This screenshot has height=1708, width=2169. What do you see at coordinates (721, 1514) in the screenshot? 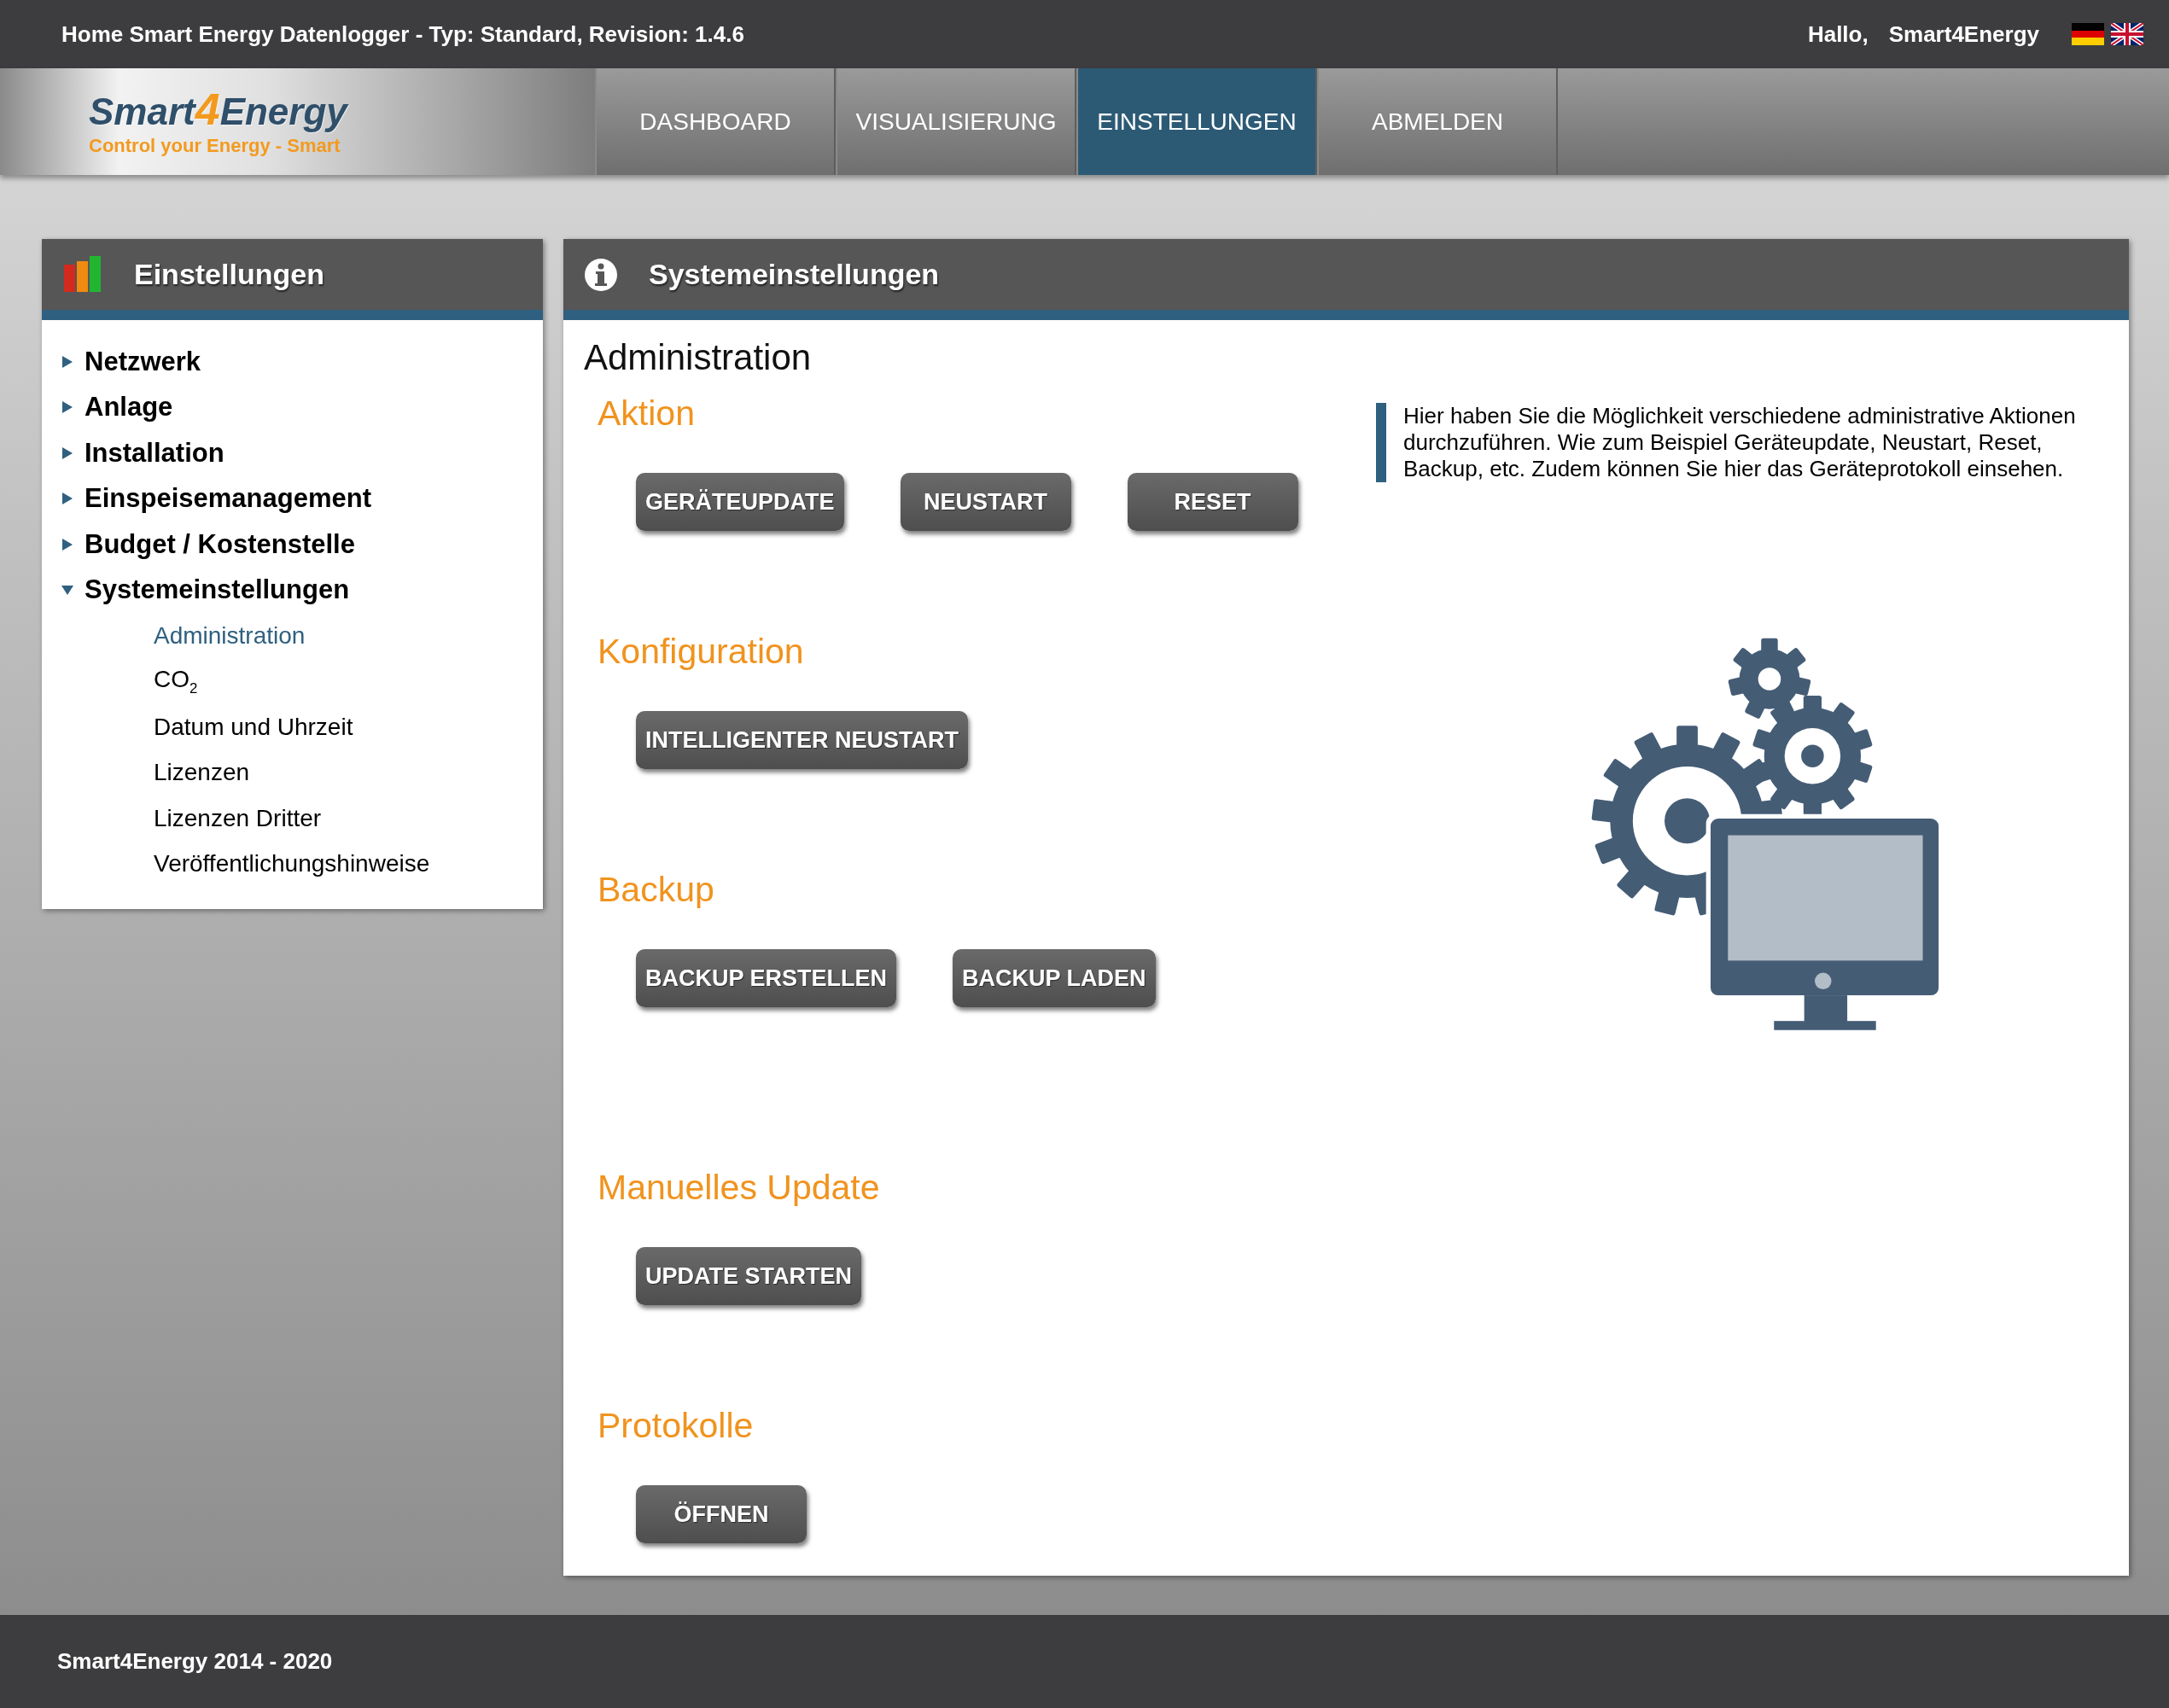
I see `action-button: ÖFFNEN` at bounding box center [721, 1514].